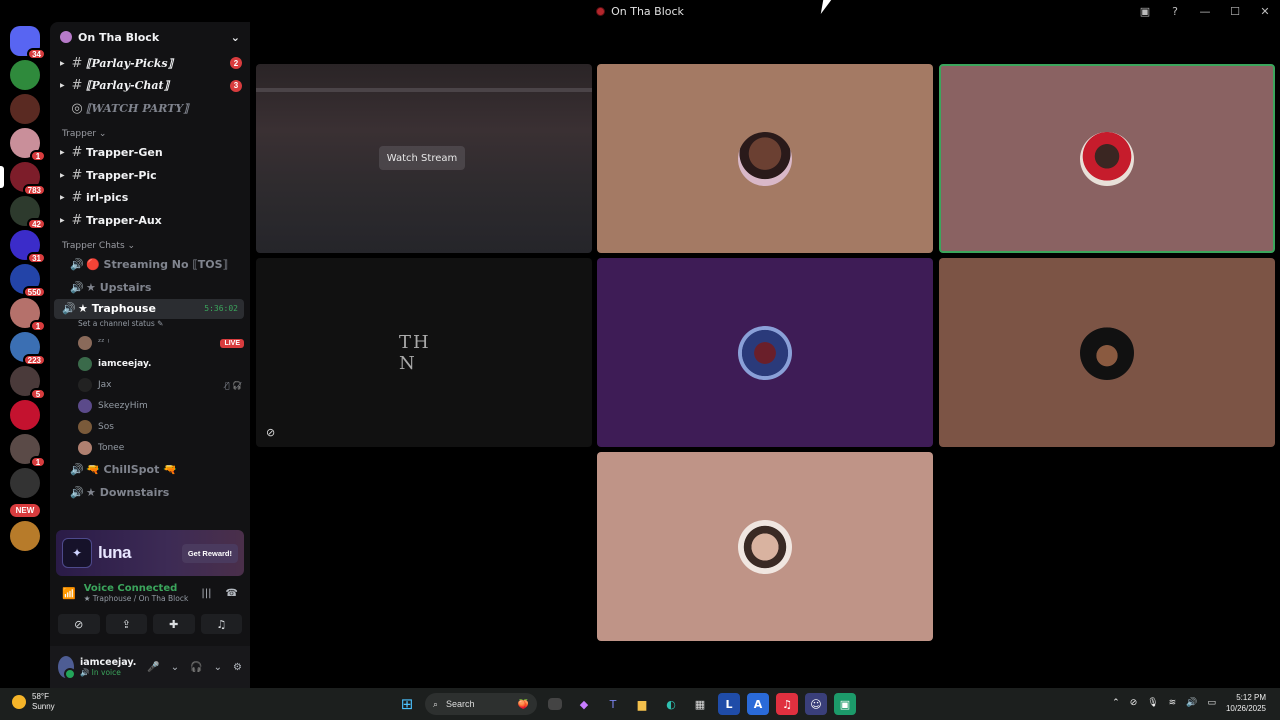 The image size is (1280, 720). I want to click on new-servers-pill: NEW, so click(25, 510).